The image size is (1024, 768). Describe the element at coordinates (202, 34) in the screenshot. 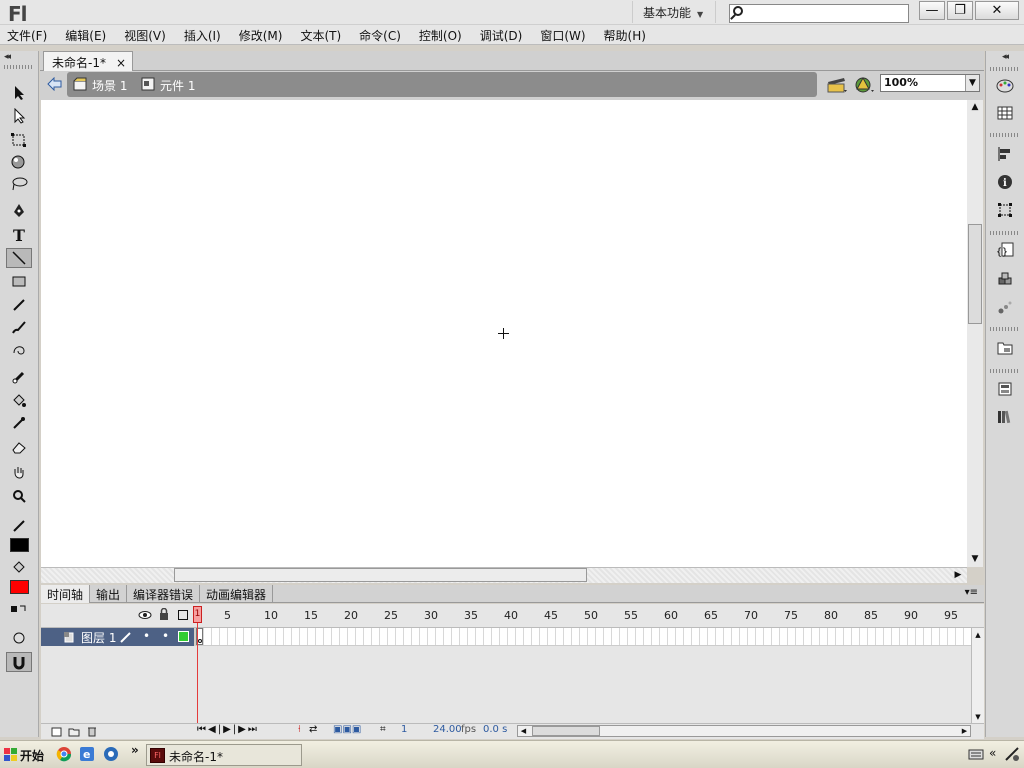

I see `menu-insert: 插入(I)` at that location.